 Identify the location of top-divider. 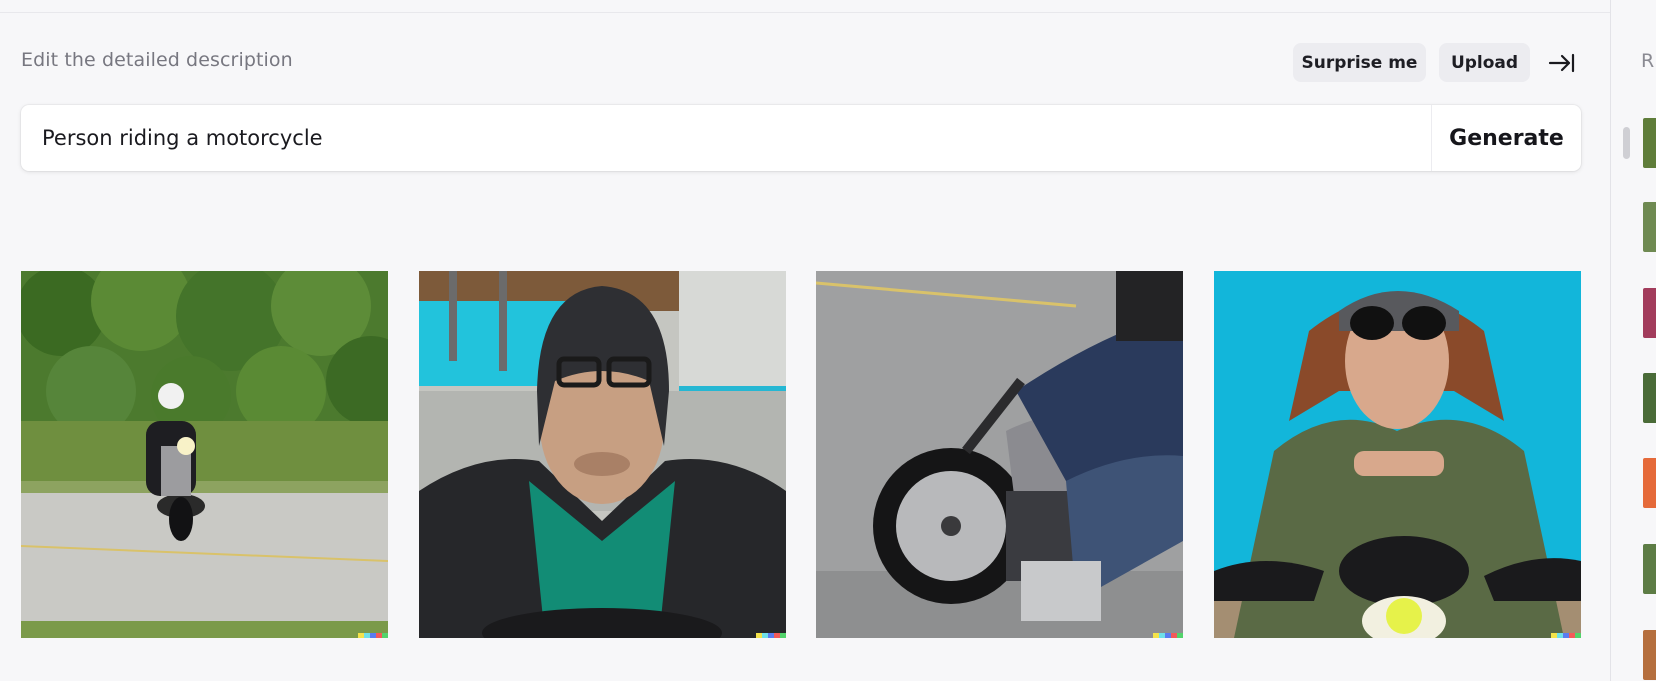
(805, 12).